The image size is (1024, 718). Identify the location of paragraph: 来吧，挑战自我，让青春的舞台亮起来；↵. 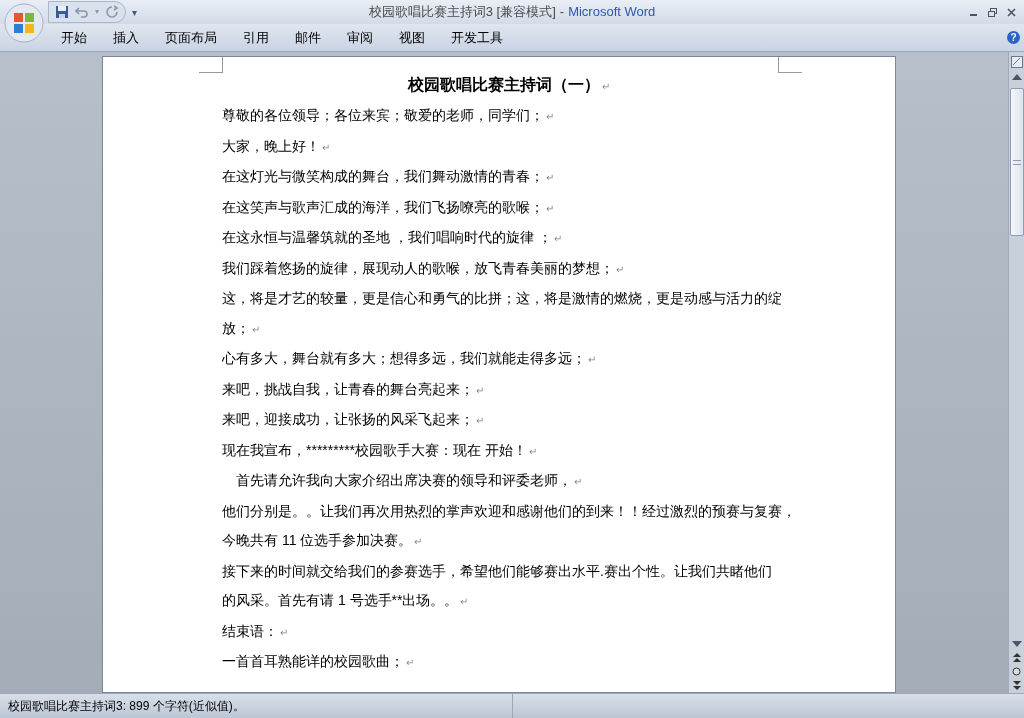
(353, 388).